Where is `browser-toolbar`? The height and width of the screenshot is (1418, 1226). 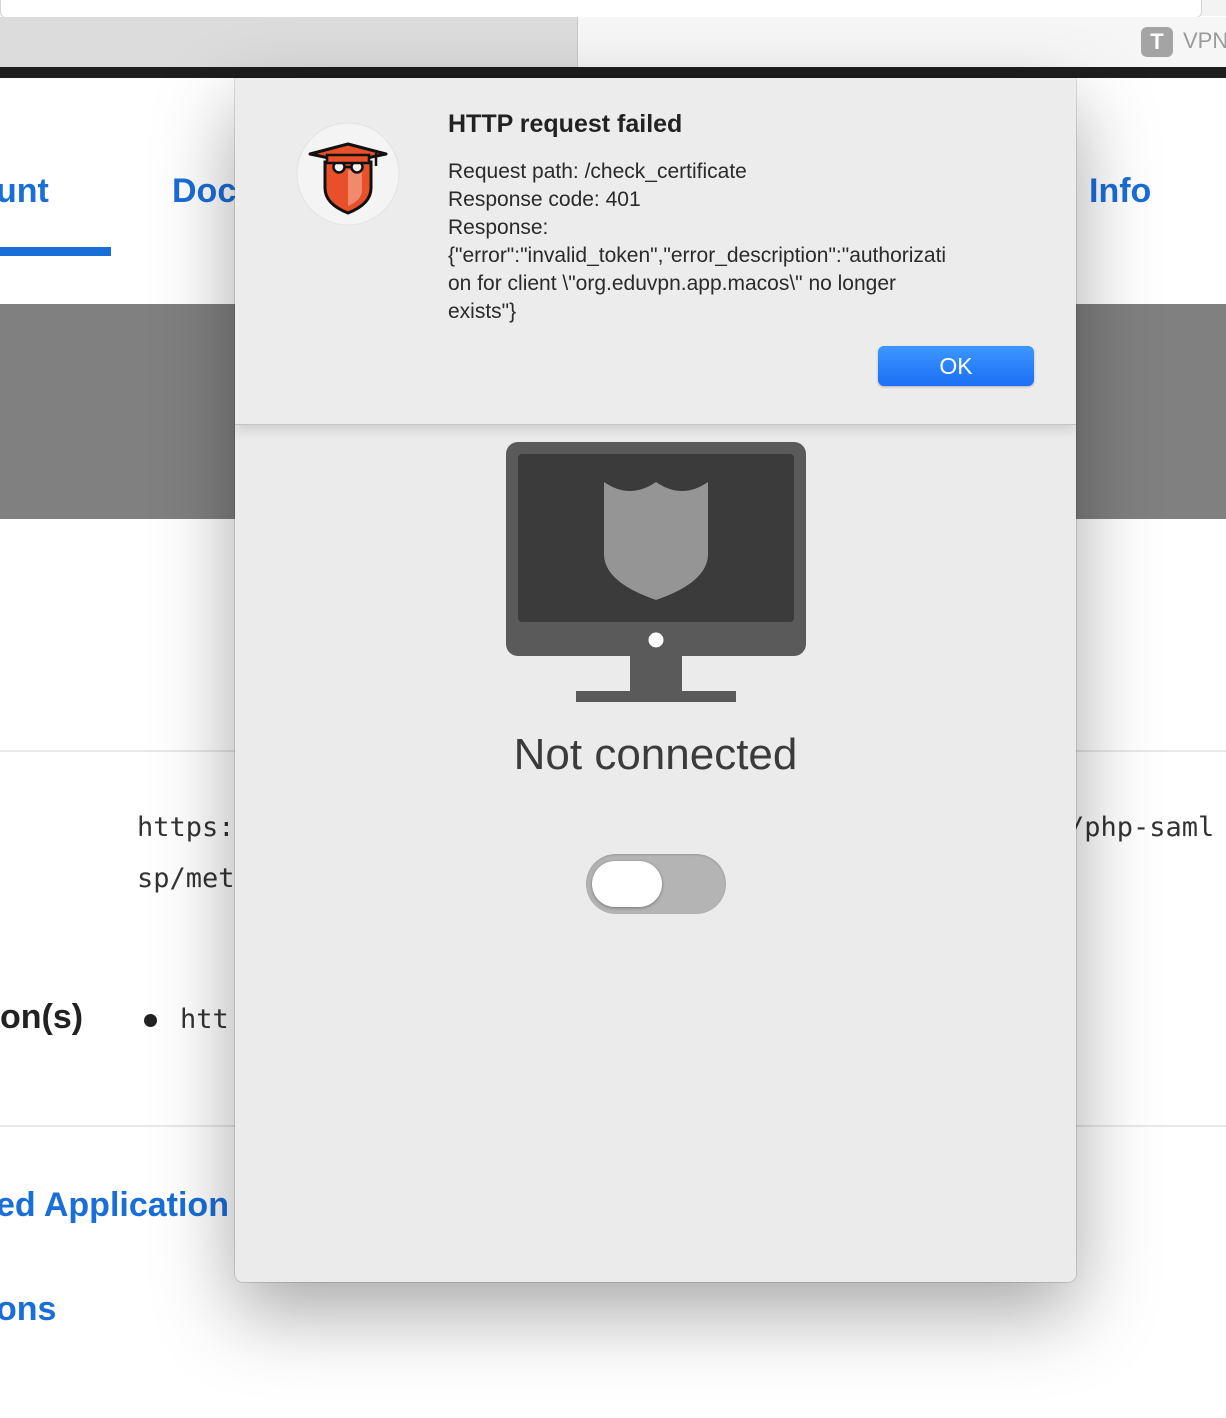 browser-toolbar is located at coordinates (613, 9).